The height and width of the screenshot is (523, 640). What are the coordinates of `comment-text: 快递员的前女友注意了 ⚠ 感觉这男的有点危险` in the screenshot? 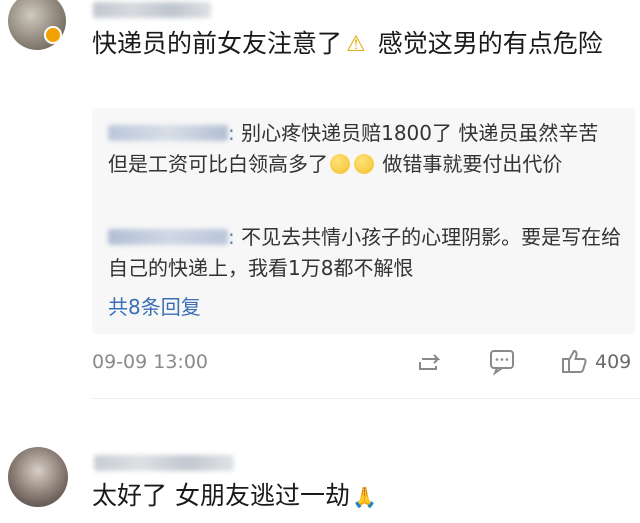 It's located at (364, 44).